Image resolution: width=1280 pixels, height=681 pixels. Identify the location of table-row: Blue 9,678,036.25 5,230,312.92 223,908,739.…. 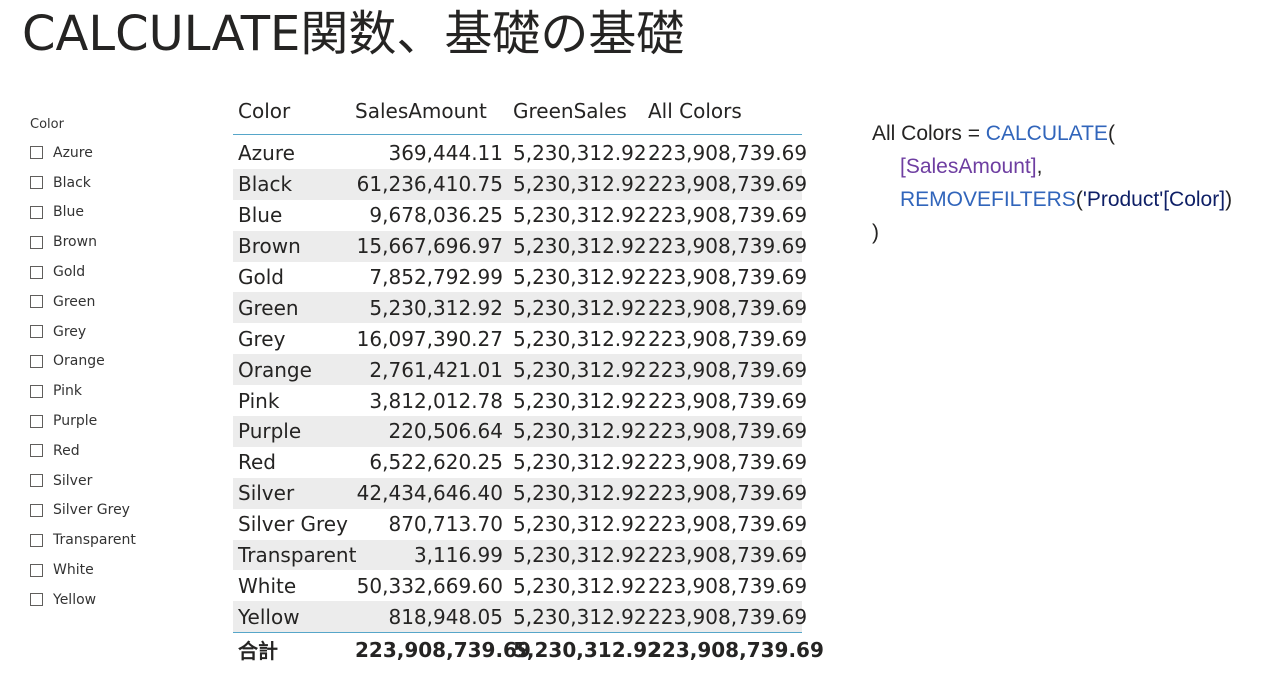
(520, 215).